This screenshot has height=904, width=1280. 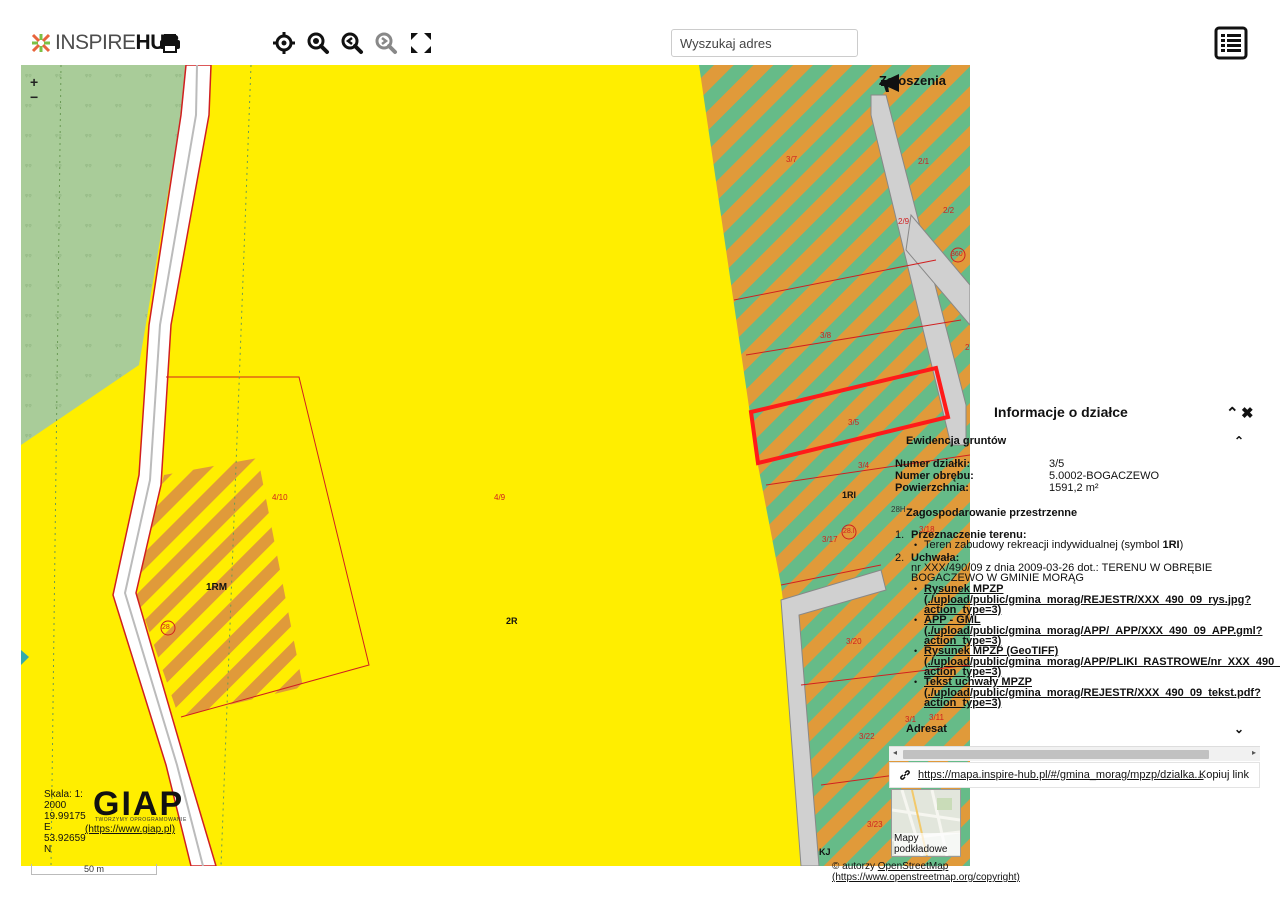 What do you see at coordinates (1232, 413) in the screenshot?
I see `collapse-panel-icon: ⌃` at bounding box center [1232, 413].